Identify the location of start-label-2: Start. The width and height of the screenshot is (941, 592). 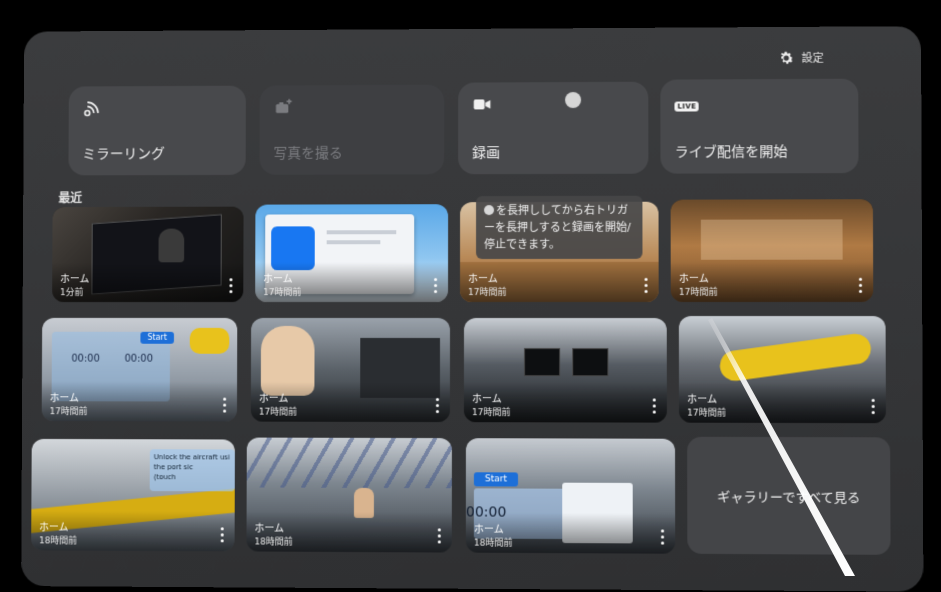
(496, 479).